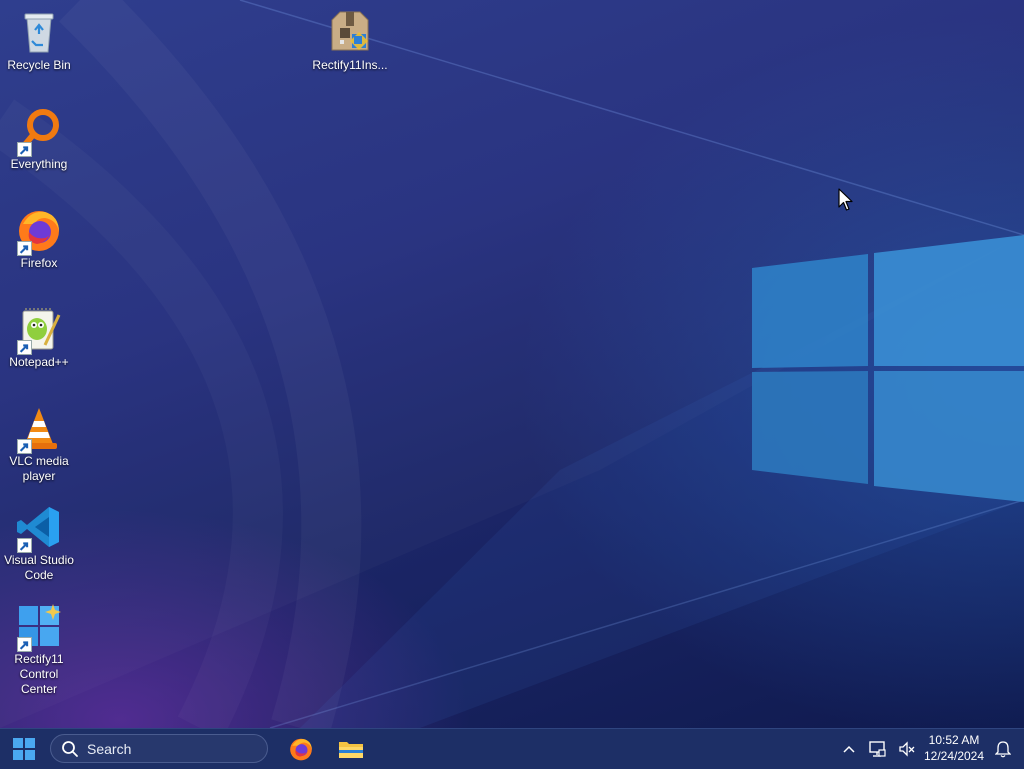 This screenshot has height=769, width=1024. Describe the element at coordinates (350, 32) in the screenshot. I see `installer-package-icon` at that location.